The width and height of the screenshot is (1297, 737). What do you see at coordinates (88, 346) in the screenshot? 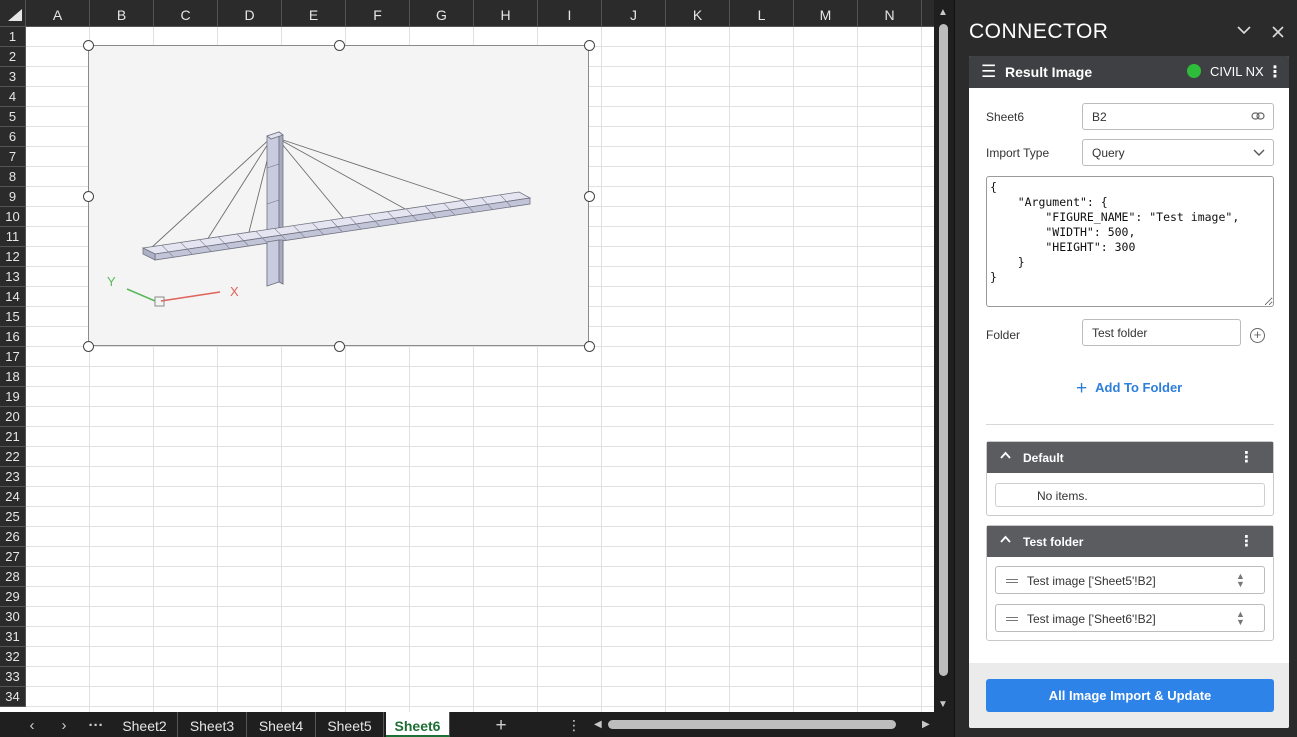
I see `resize-handle-bottom-left` at bounding box center [88, 346].